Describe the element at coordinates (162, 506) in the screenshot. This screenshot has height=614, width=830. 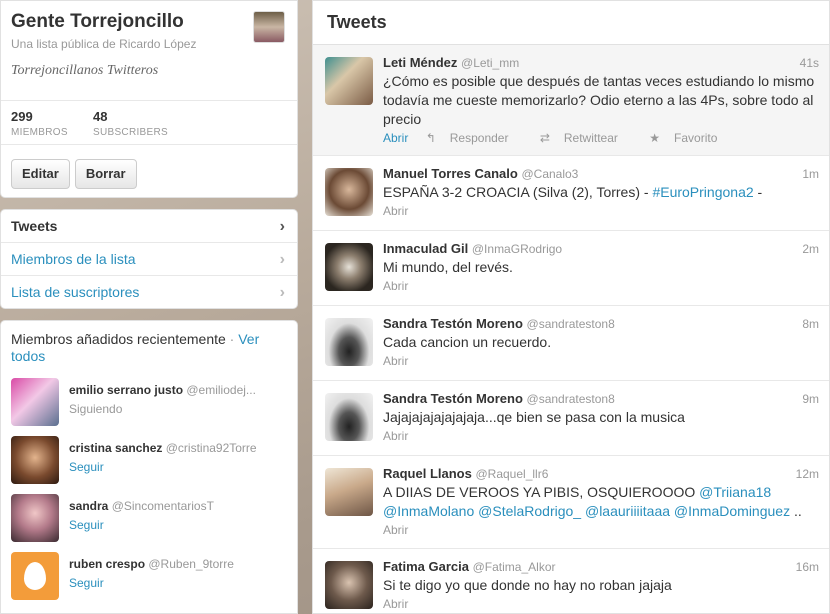
I see `member-handle: @SincomentariosT` at that location.